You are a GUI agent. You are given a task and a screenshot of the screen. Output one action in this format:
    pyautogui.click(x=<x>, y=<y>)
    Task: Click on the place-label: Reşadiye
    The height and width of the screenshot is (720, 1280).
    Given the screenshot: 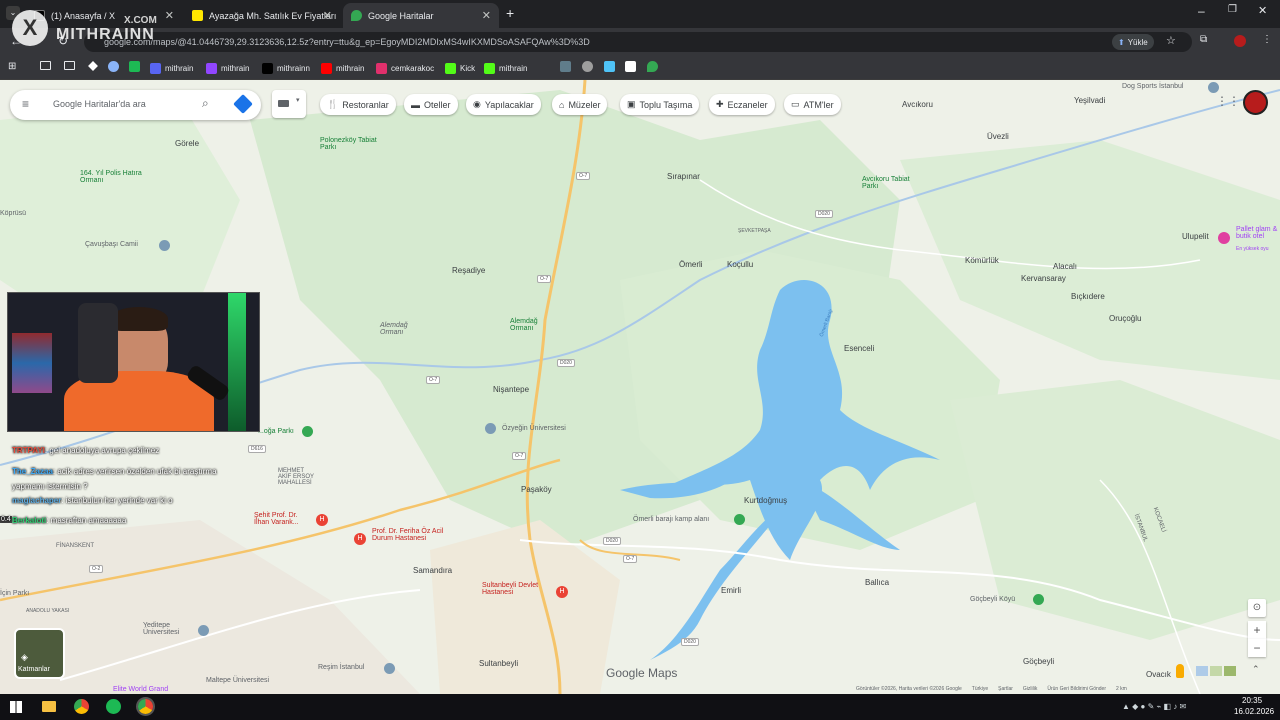 What is the action you would take?
    pyautogui.click(x=469, y=270)
    